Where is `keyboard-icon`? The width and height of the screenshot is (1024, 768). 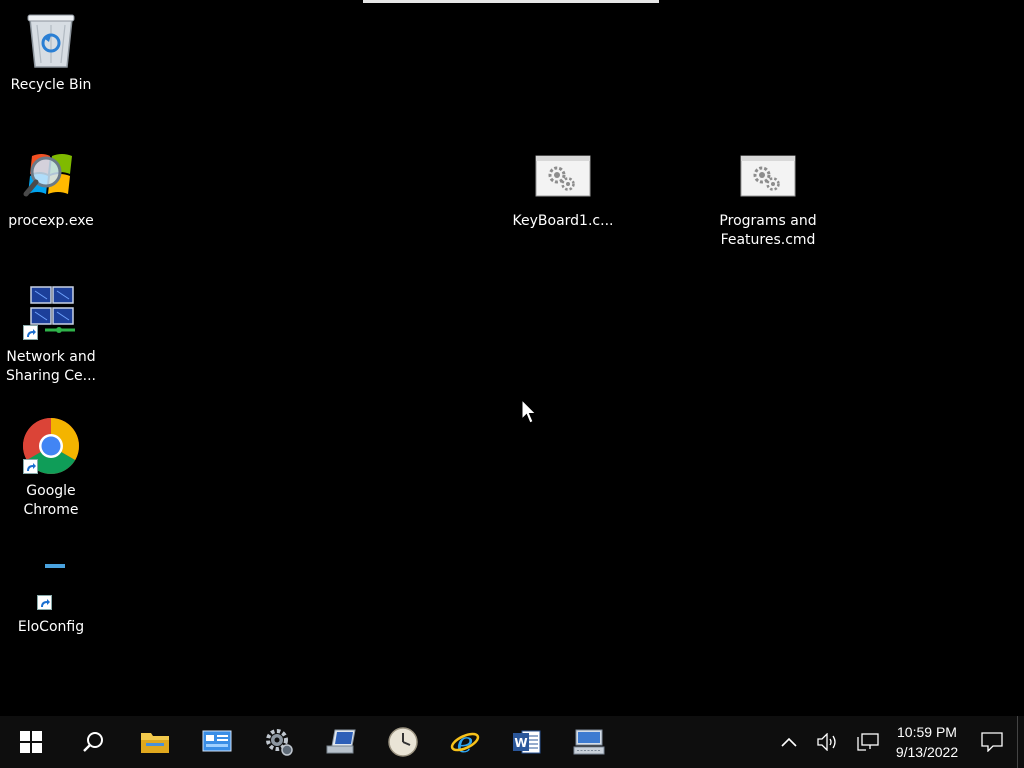 keyboard-icon is located at coordinates (589, 742).